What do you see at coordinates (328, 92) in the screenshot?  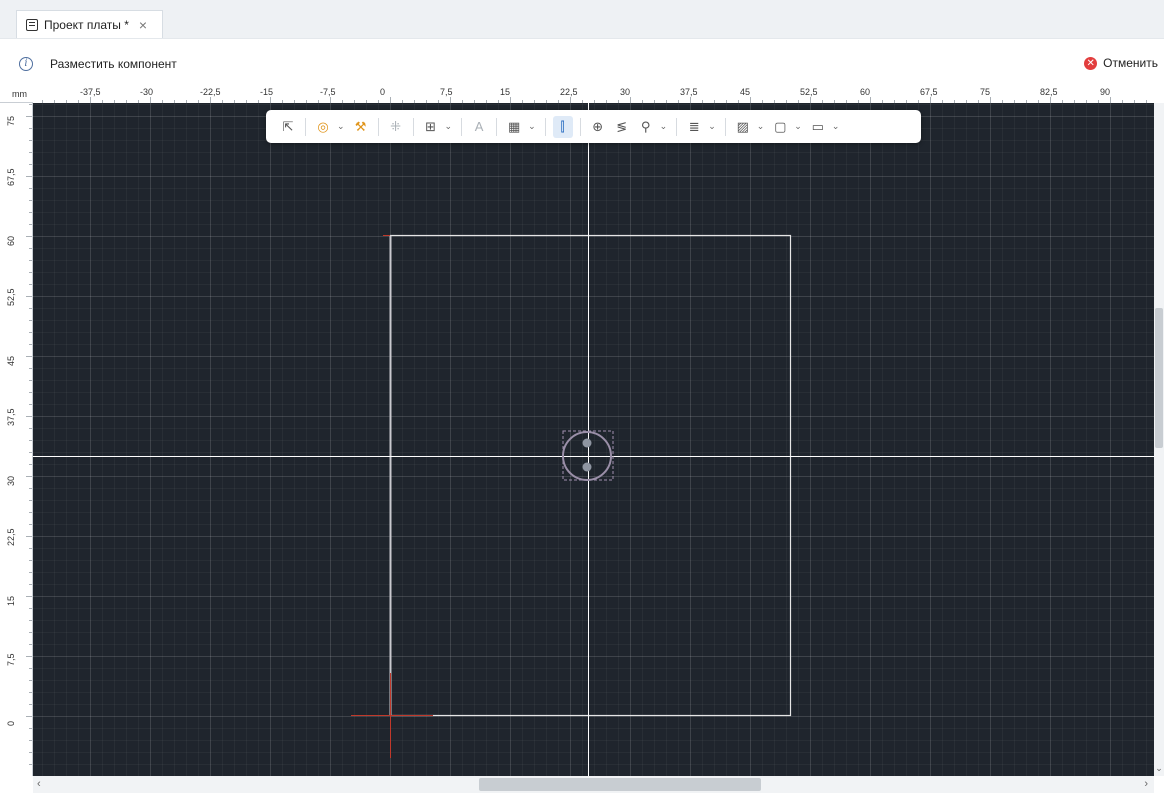 I see `ruler-x-label: -7,5` at bounding box center [328, 92].